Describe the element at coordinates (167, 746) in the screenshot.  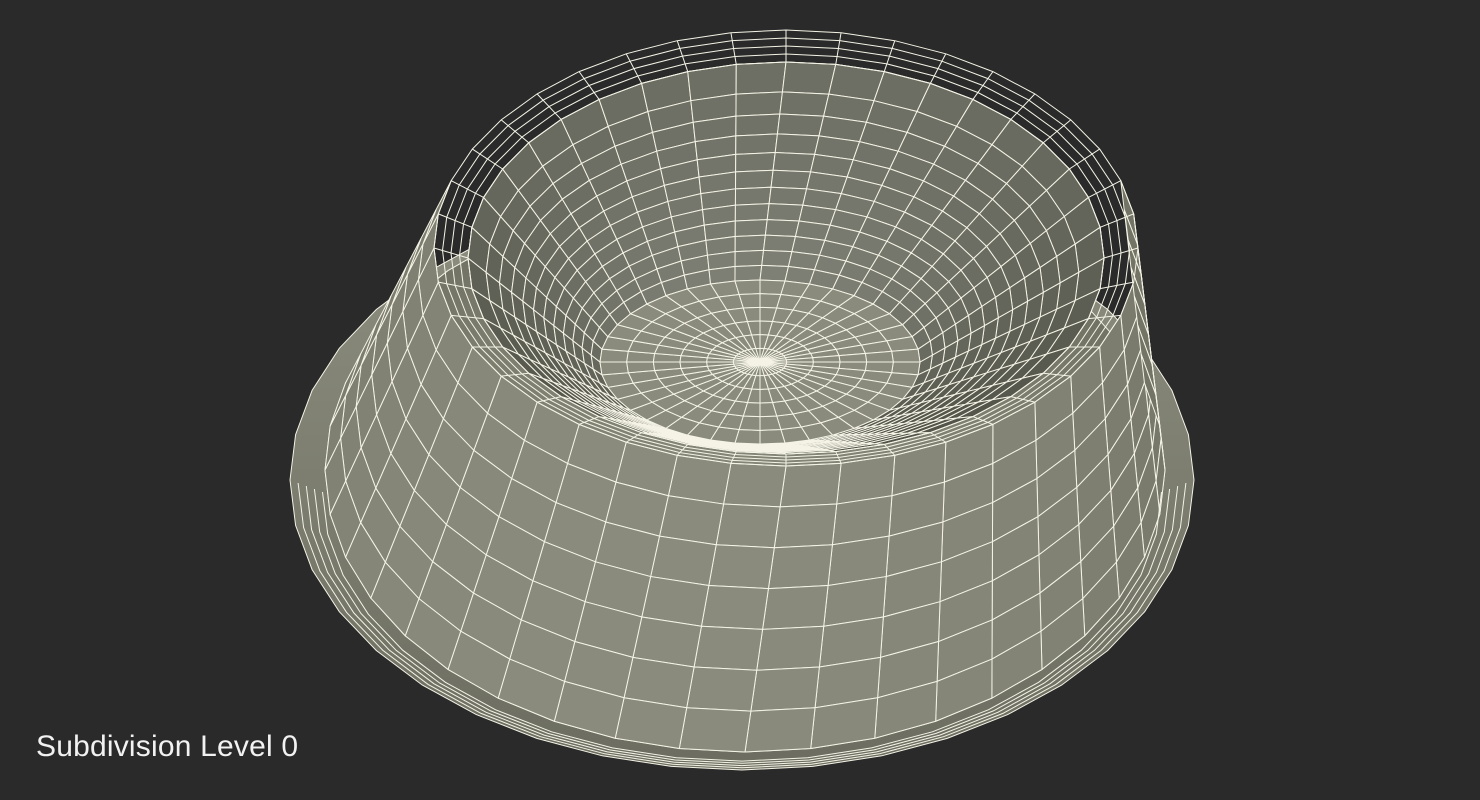
I see `subdivision-level-label: Subdivision Level 0` at that location.